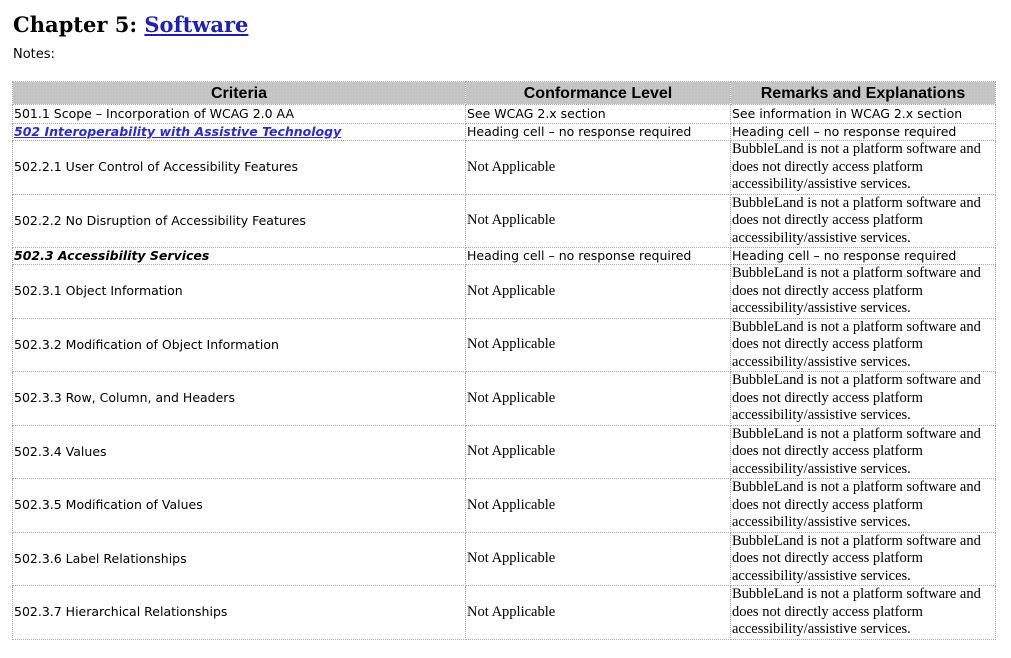 The height and width of the screenshot is (658, 1011). Describe the element at coordinates (863, 93) in the screenshot. I see `header-remarks: Remarks and Explanations` at that location.